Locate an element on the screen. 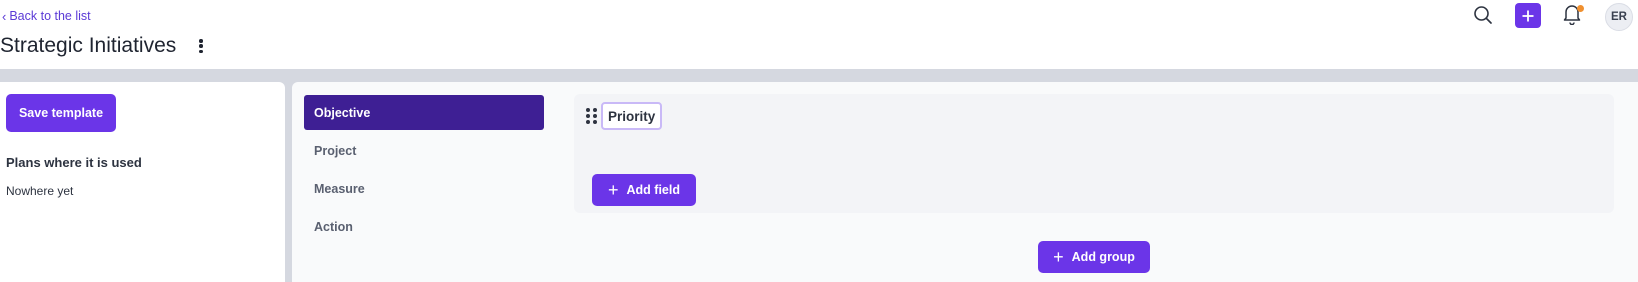 The height and width of the screenshot is (282, 1638). entity-type-list: Objective Project Measure Action is located at coordinates (424, 171).